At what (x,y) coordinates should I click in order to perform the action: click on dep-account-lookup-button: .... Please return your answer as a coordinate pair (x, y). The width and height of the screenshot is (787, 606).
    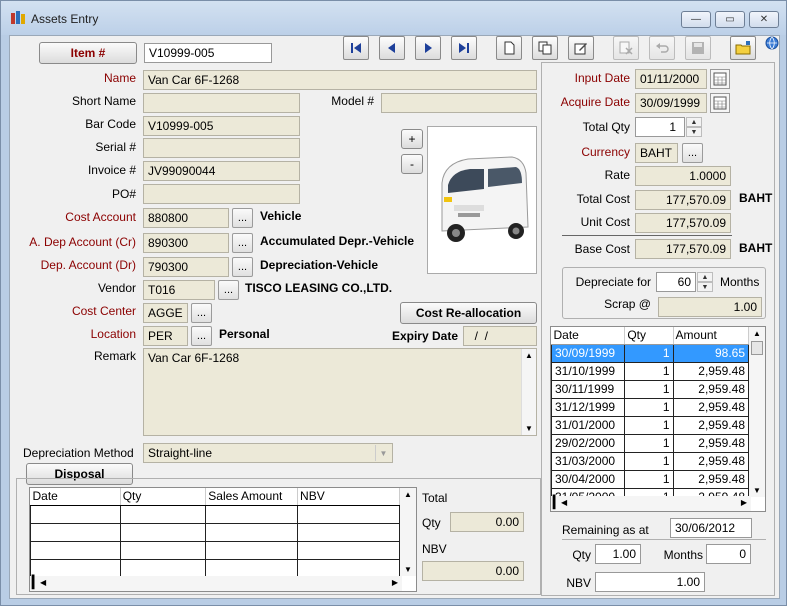
    Looking at the image, I should click on (242, 267).